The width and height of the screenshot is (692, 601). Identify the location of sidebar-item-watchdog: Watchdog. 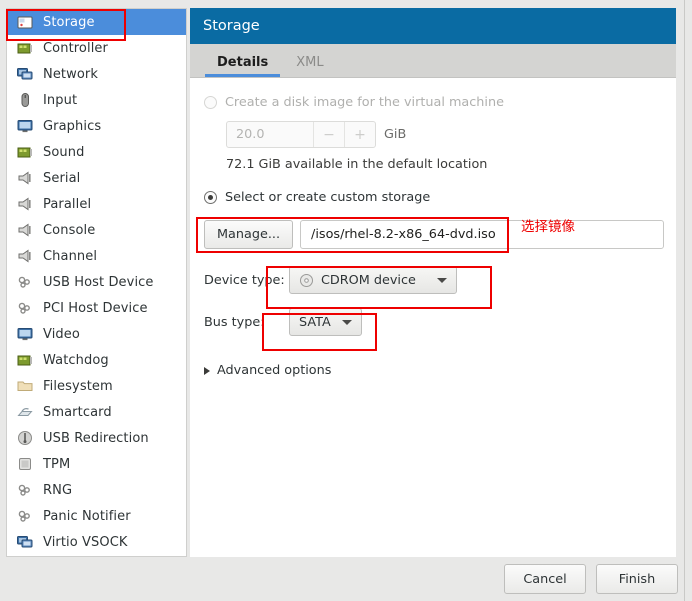
(96, 360).